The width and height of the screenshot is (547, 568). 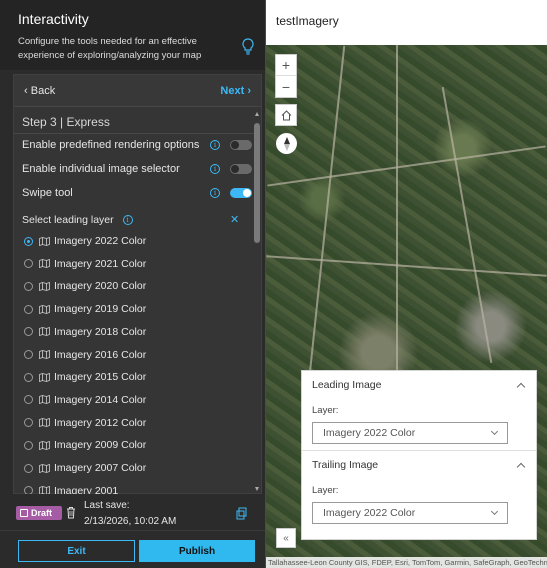 I want to click on copy-icon, so click(x=241, y=513).